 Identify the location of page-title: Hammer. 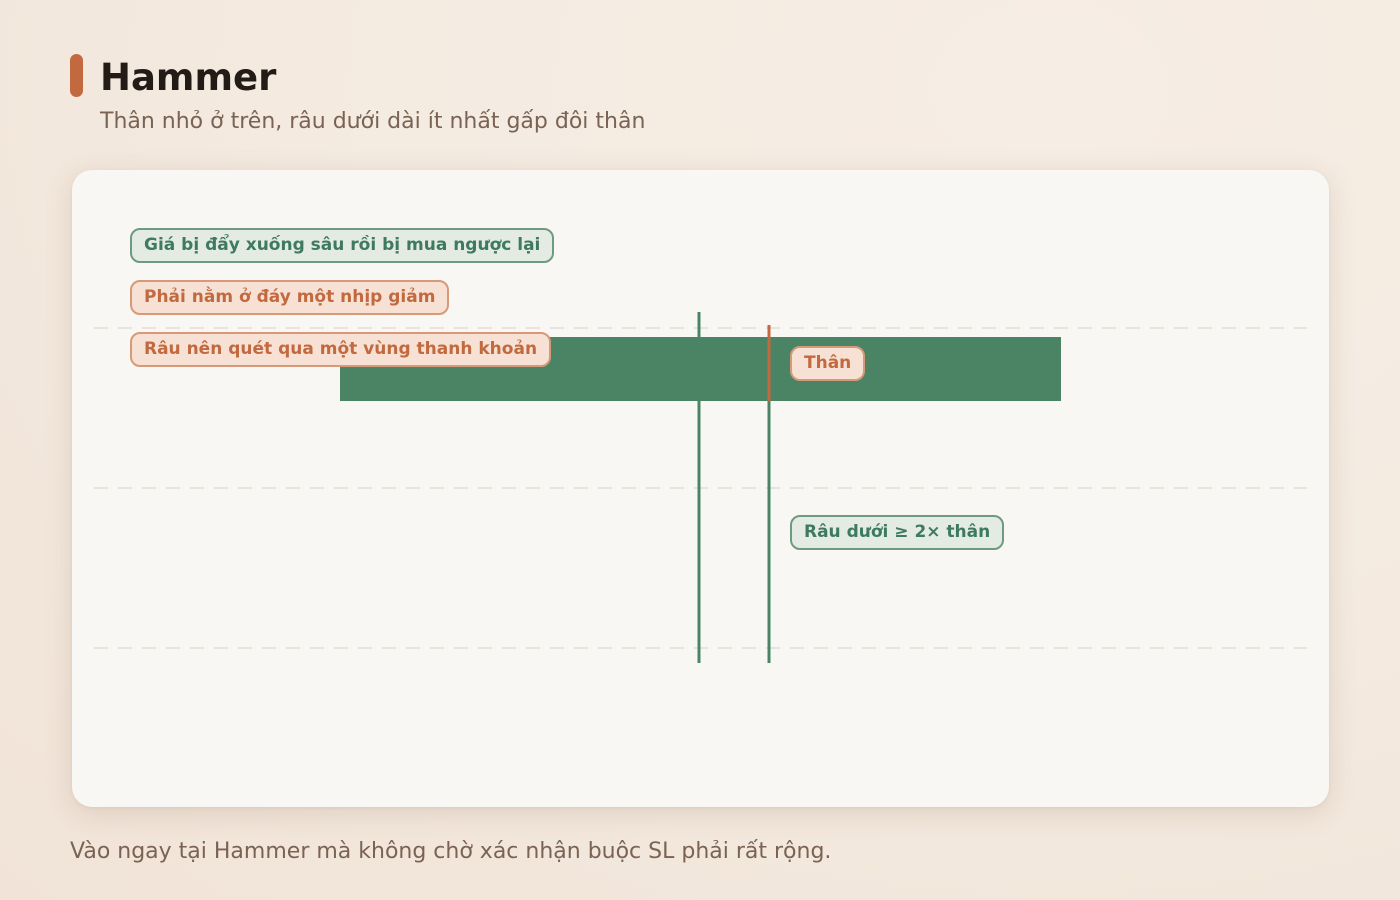
(188, 77).